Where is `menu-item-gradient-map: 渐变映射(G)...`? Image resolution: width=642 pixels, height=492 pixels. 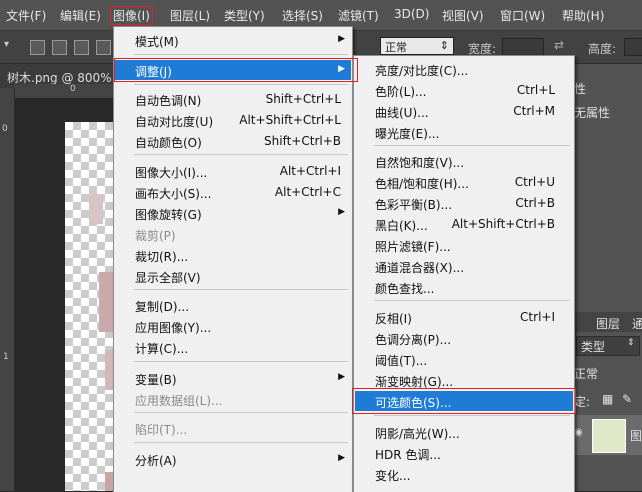
menu-item-gradient-map: 渐变映射(G)... is located at coordinates (464, 380).